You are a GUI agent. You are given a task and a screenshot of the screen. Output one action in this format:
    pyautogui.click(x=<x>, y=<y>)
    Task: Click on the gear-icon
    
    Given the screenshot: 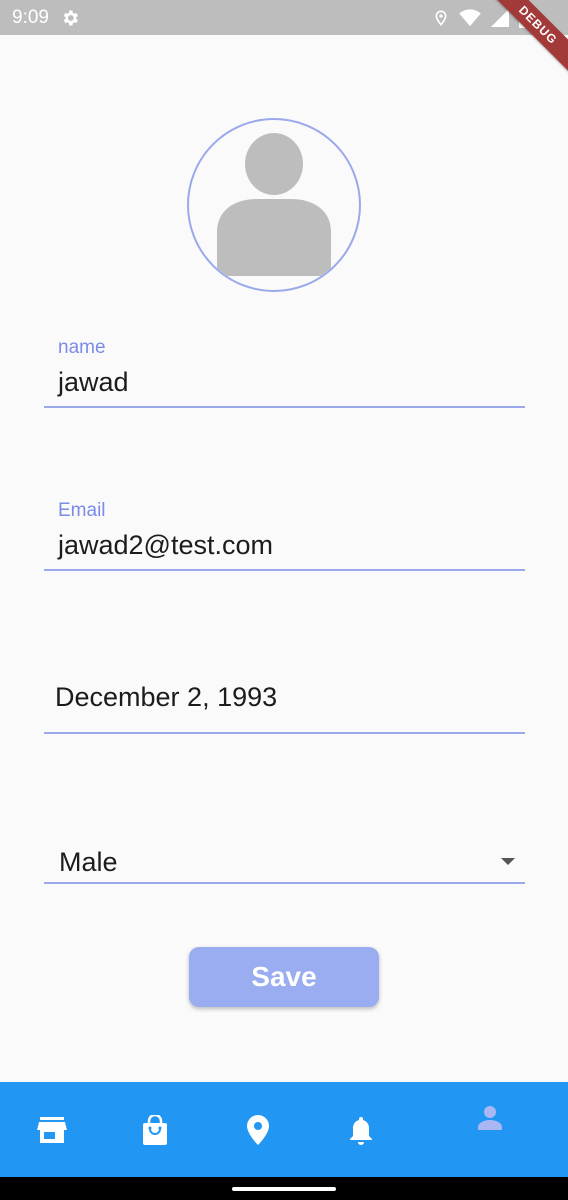 What is the action you would take?
    pyautogui.click(x=70, y=18)
    